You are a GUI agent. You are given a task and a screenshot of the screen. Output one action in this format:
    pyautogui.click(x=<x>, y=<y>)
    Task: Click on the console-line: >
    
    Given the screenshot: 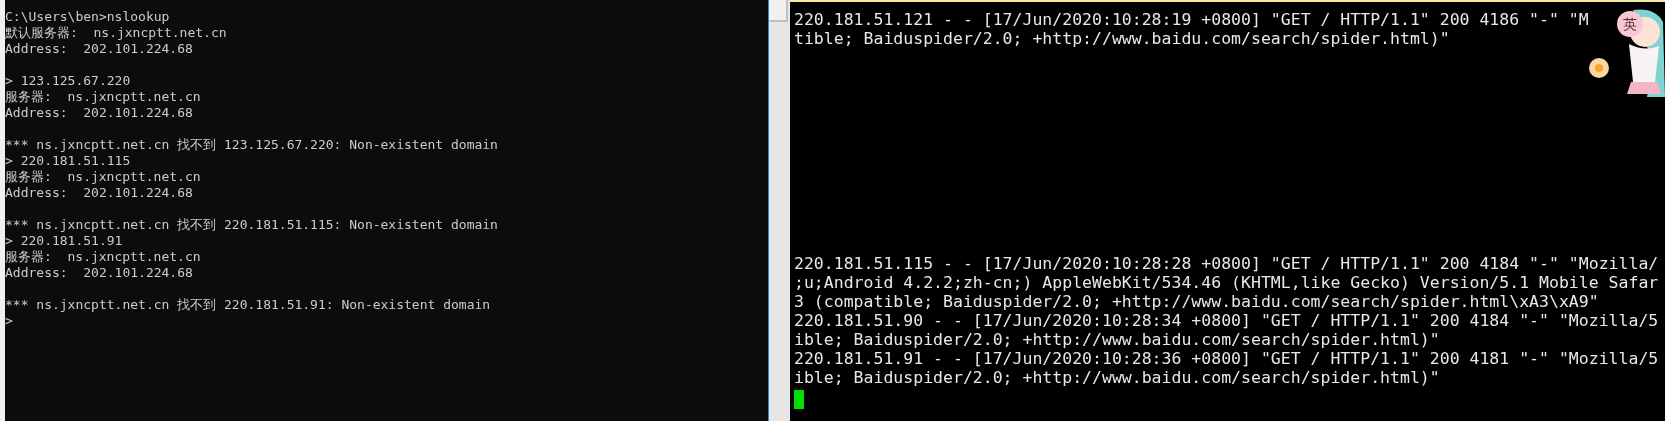 What is the action you would take?
    pyautogui.click(x=9, y=321)
    